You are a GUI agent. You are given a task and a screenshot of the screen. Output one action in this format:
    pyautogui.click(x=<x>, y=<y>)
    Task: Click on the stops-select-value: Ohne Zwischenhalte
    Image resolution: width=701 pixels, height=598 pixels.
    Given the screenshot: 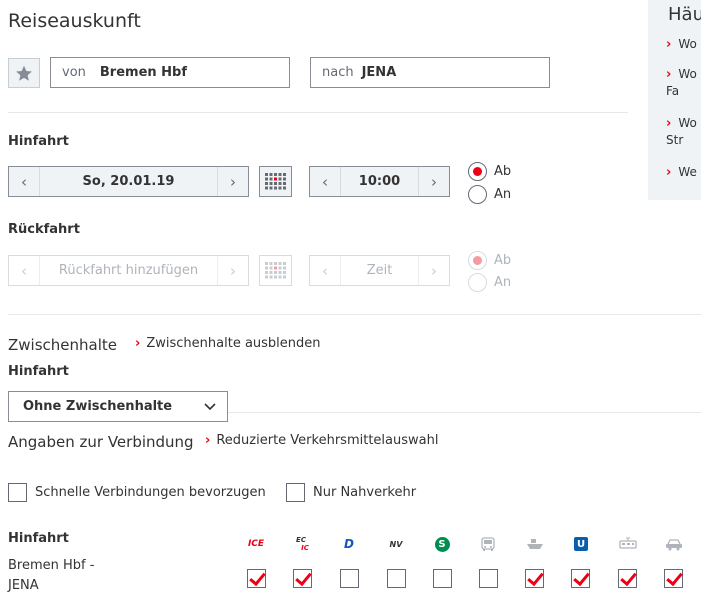 What is the action you would take?
    pyautogui.click(x=98, y=406)
    